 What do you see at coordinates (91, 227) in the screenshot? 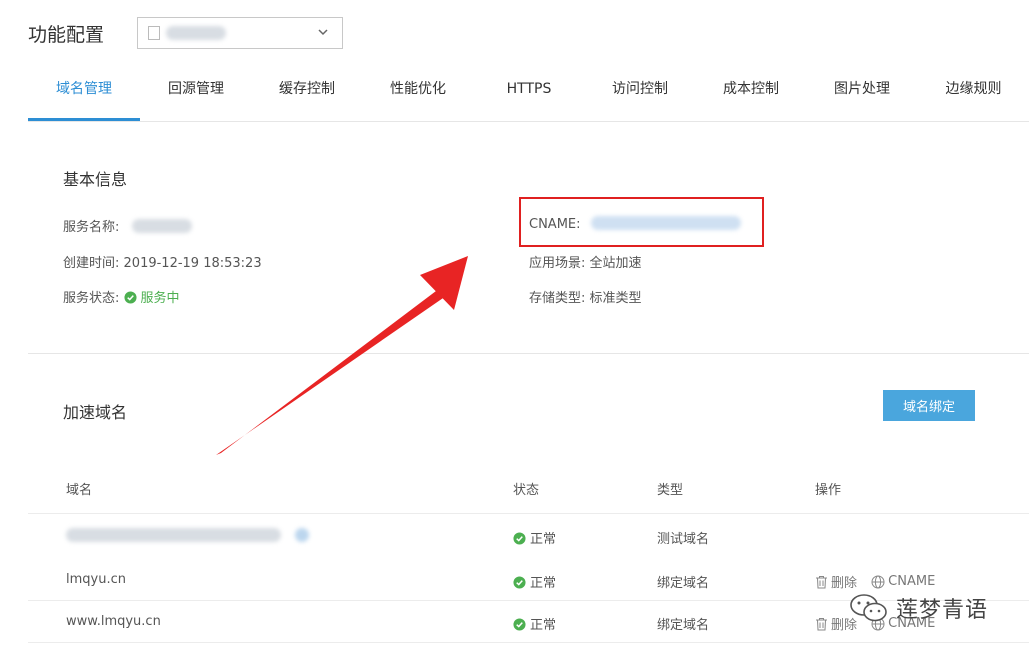
I see `service-name-label: 服务名称:` at bounding box center [91, 227].